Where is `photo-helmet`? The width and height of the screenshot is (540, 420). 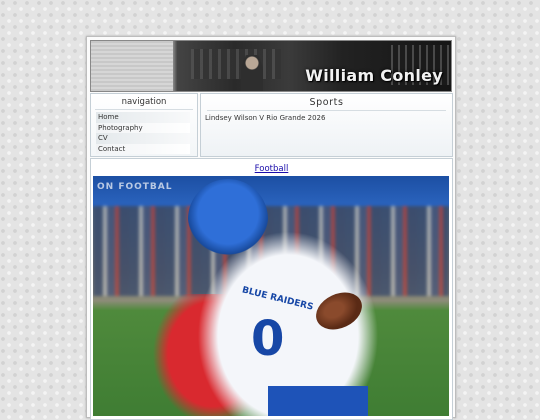
photo-helmet is located at coordinates (228, 219).